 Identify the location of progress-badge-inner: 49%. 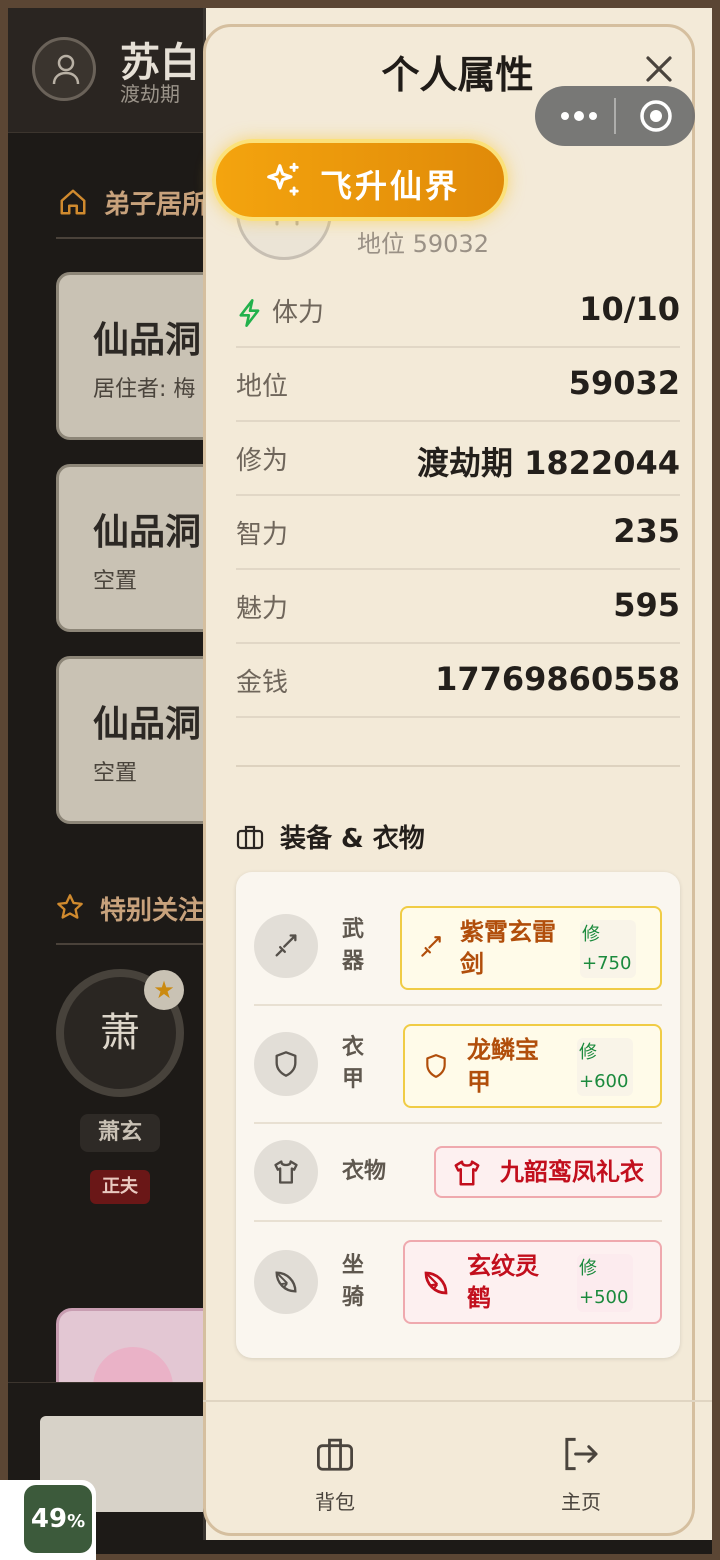
(58, 1519).